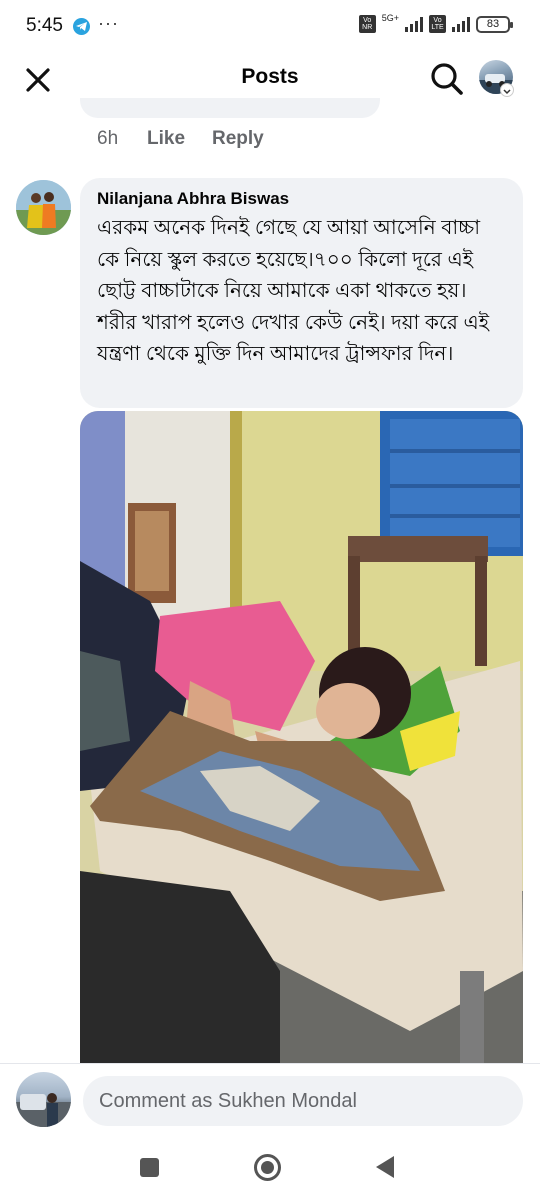 Image resolution: width=540 pixels, height=1200 pixels. I want to click on like-button: Like, so click(179, 139).